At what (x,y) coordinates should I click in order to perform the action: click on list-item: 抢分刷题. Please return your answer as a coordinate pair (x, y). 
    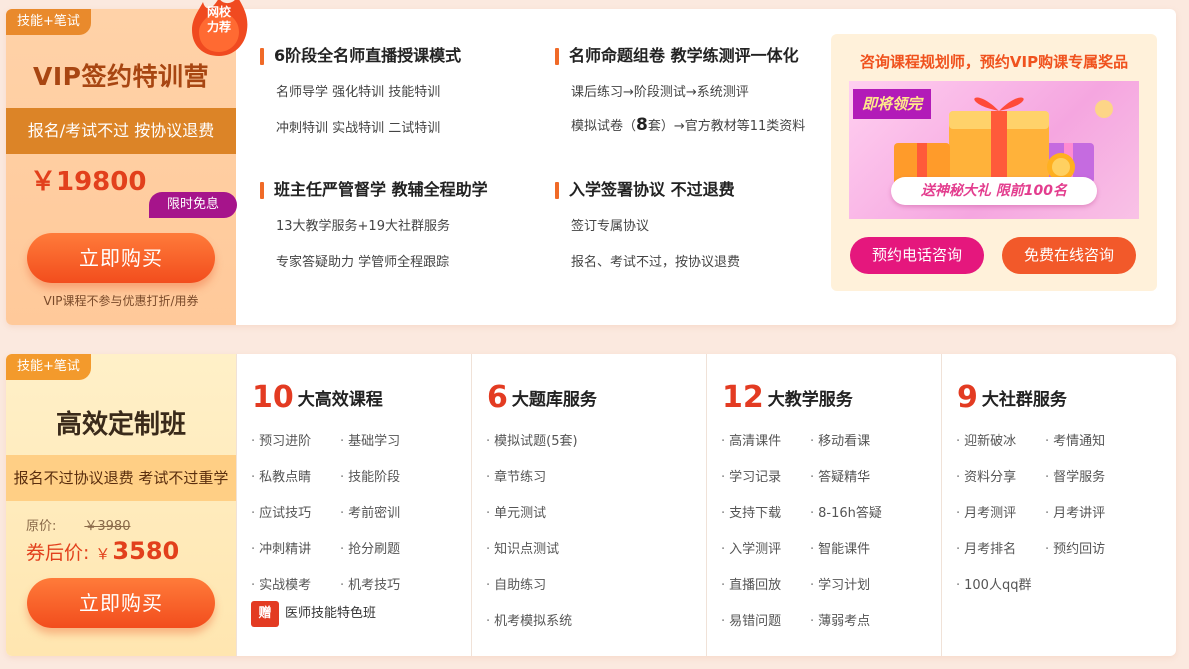
    Looking at the image, I should click on (370, 547).